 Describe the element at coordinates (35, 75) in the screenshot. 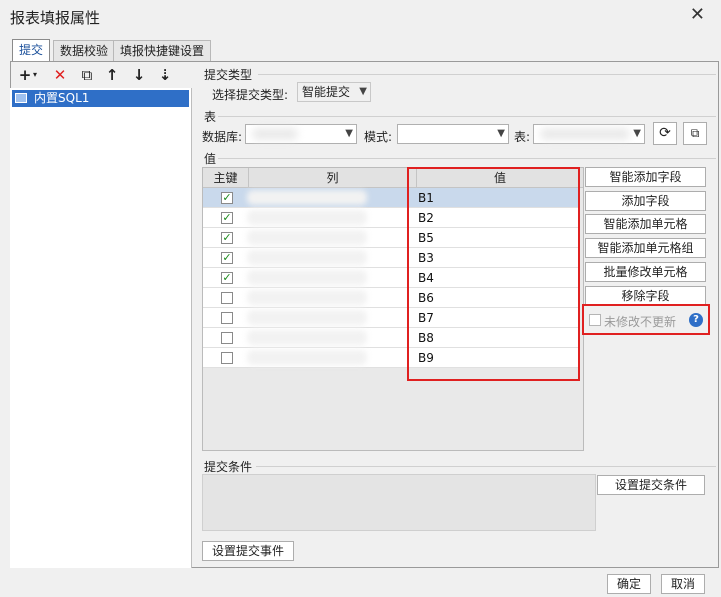

I see `chevron-down-icon: ▾` at that location.